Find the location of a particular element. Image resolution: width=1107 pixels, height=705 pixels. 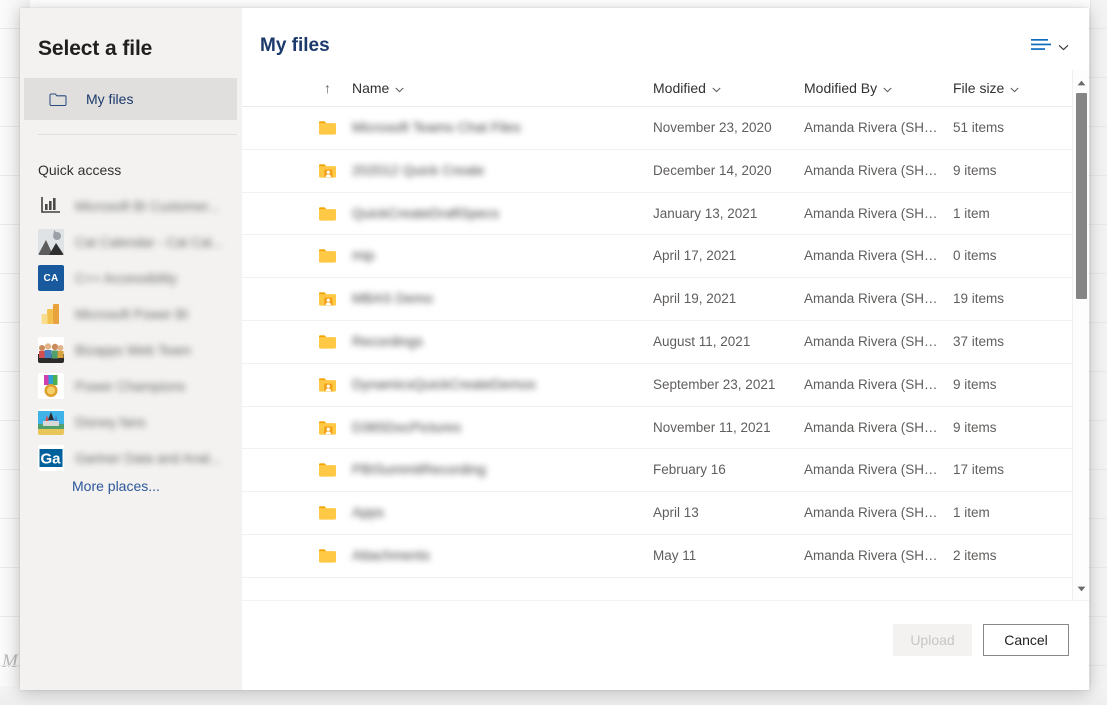

quick-access-item: Power Champions is located at coordinates (131, 386).